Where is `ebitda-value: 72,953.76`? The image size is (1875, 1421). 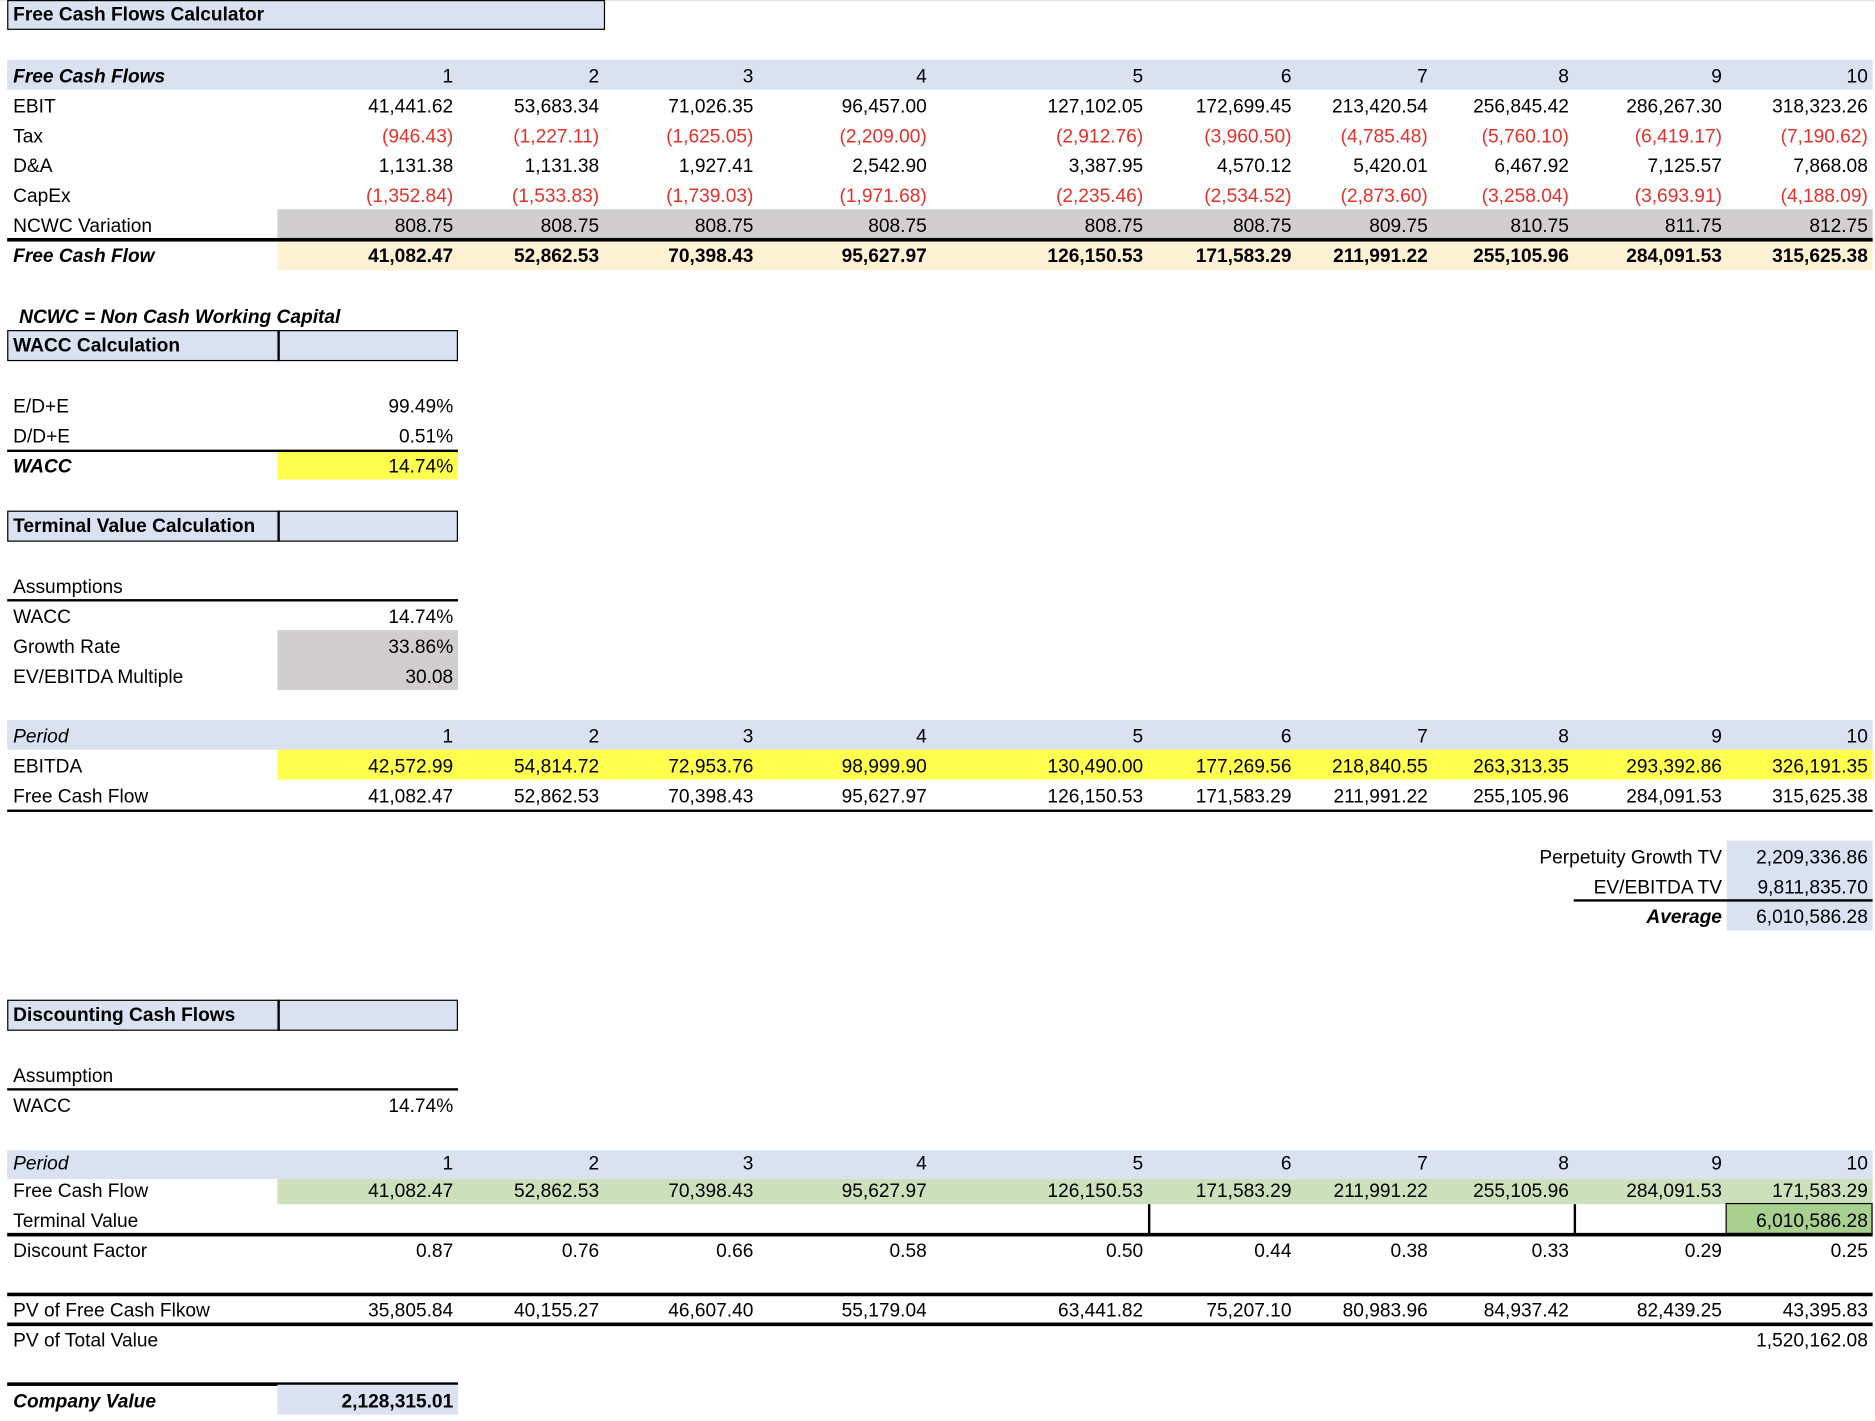 ebitda-value: 72,953.76 is located at coordinates (681, 765).